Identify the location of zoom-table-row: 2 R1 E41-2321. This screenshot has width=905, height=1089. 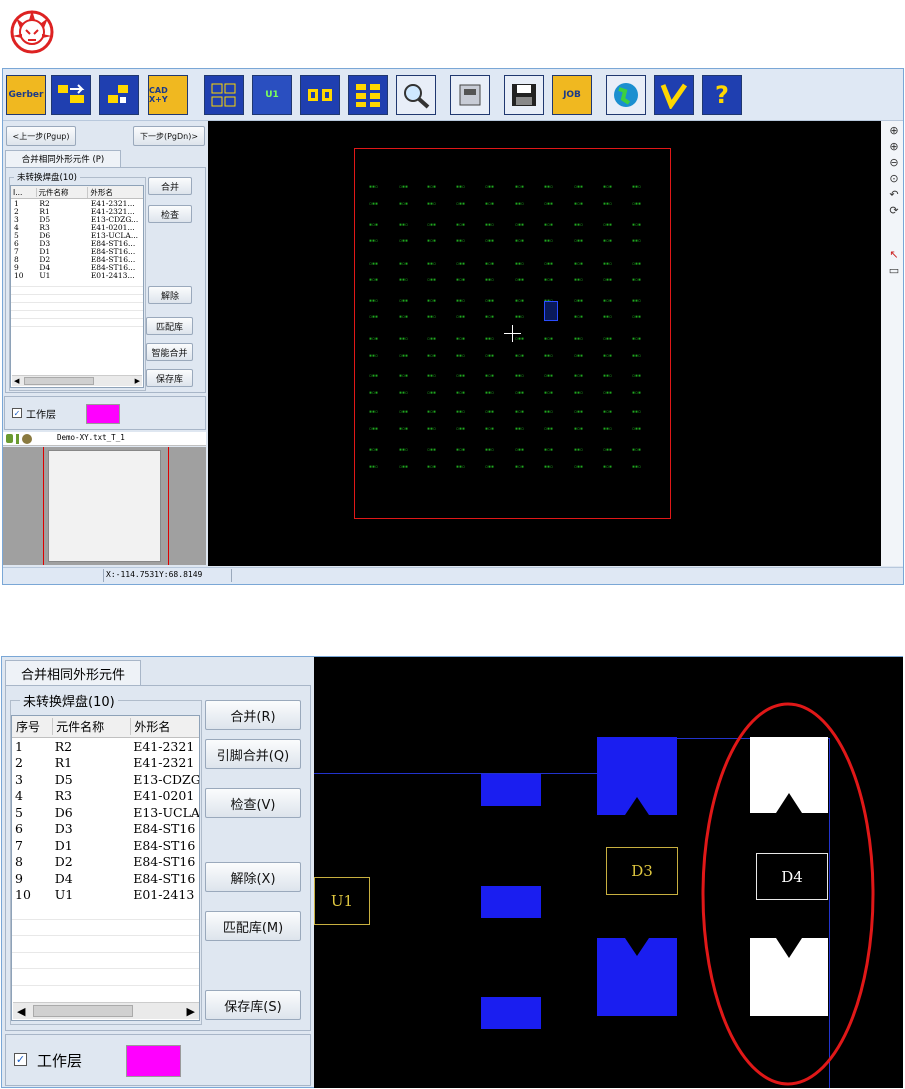
(105, 763).